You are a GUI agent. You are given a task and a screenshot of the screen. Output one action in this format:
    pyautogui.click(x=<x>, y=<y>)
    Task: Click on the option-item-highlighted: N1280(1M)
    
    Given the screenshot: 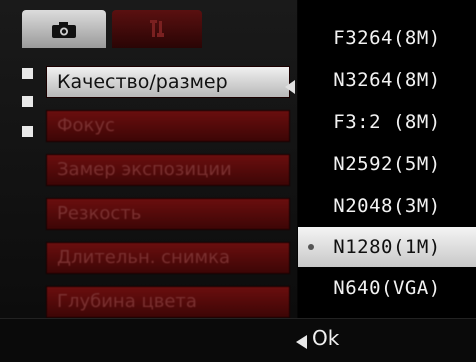 What is the action you would take?
    pyautogui.click(x=387, y=247)
    